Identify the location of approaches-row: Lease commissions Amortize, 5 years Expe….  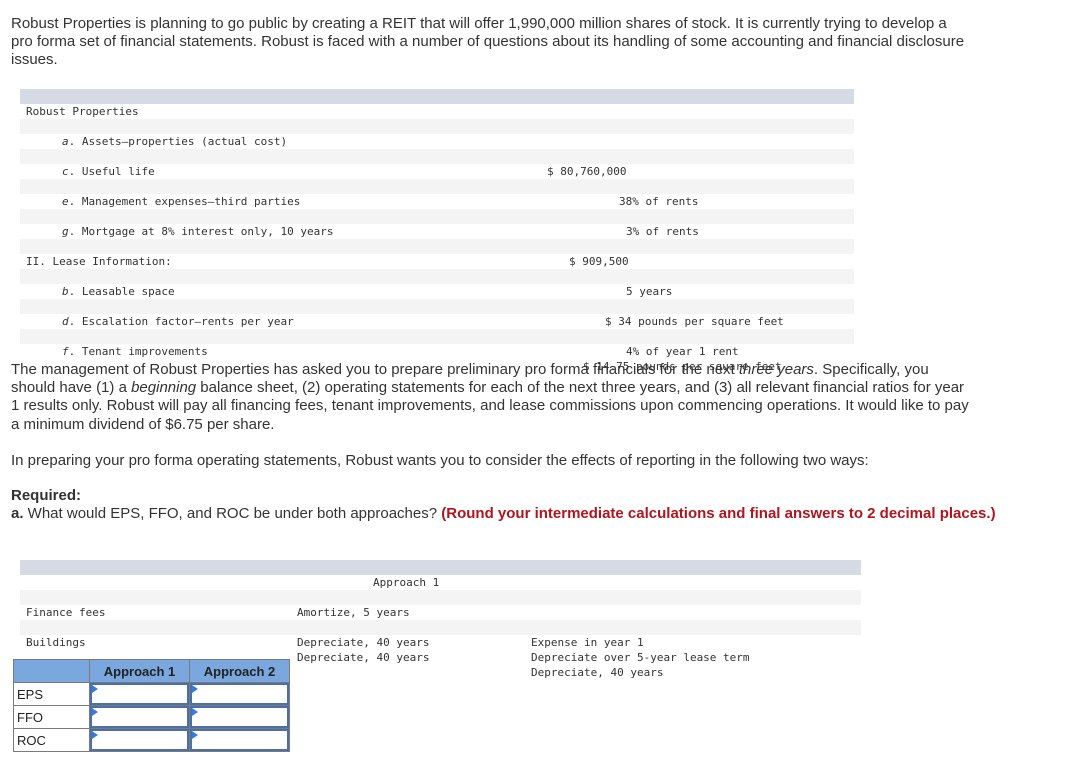
(440, 604).